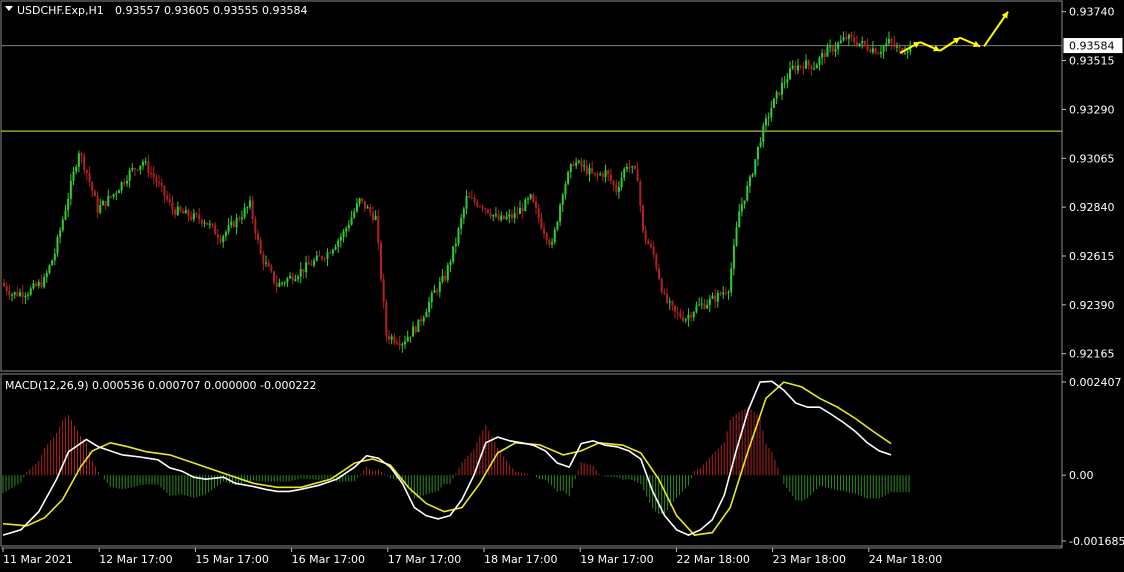 The image size is (1124, 572). I want to click on macd-tick-label: 0.002407, so click(1095, 382).